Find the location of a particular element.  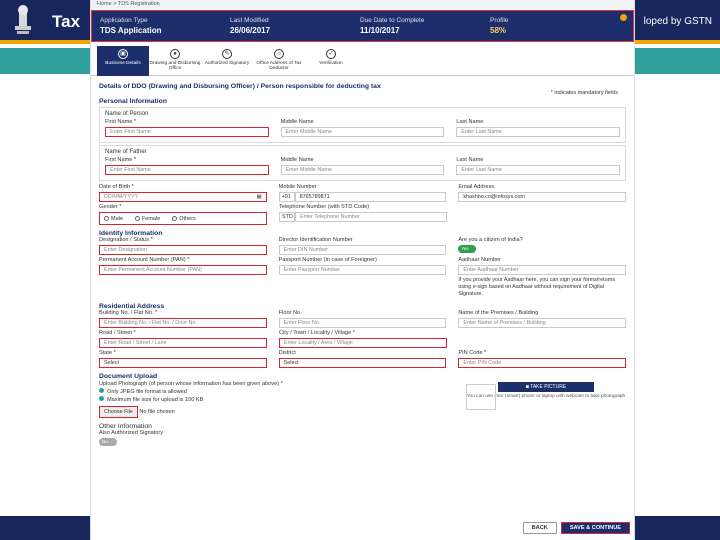

email-input: khashbo.co@infosys.com is located at coordinates (542, 197).